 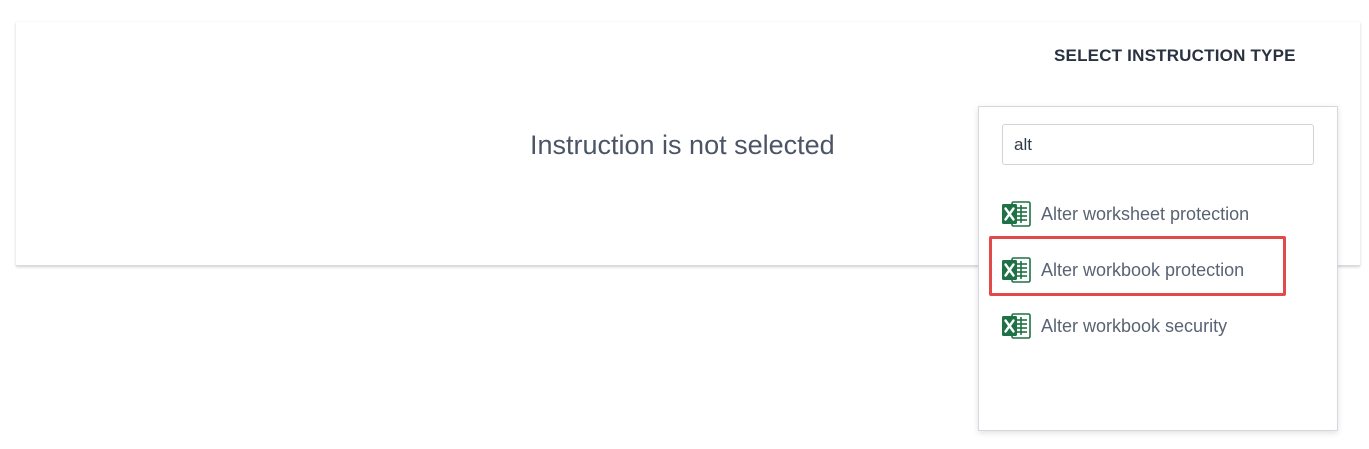 I want to click on option-alter-worksheet-protection: Alter worksheet protection, so click(x=1125, y=214).